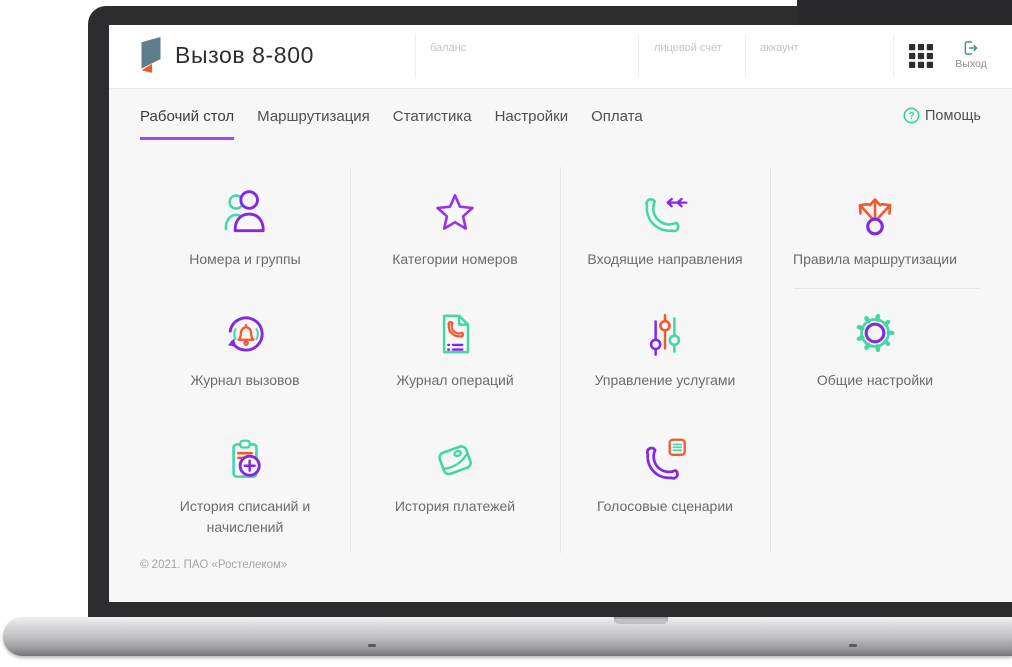  Describe the element at coordinates (971, 48) in the screenshot. I see `logout-icon` at that location.